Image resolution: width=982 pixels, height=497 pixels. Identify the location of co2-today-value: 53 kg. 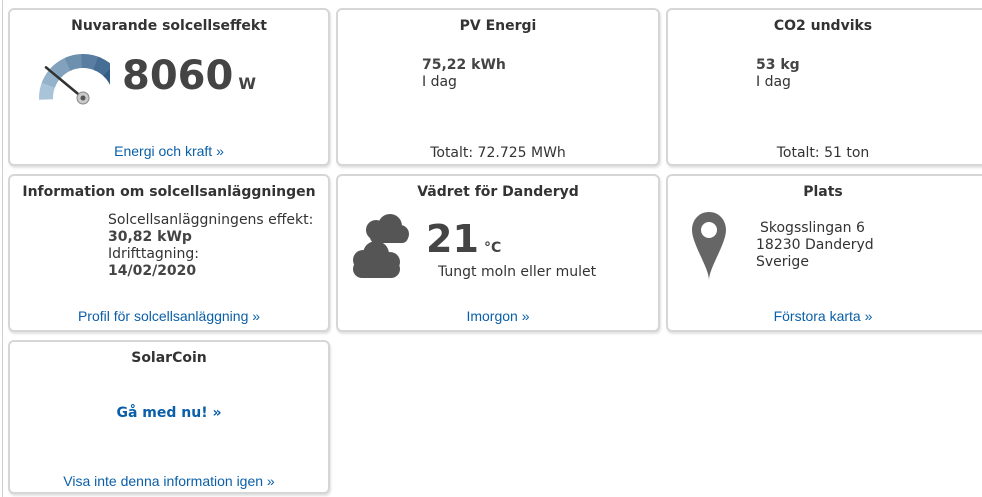
(778, 65).